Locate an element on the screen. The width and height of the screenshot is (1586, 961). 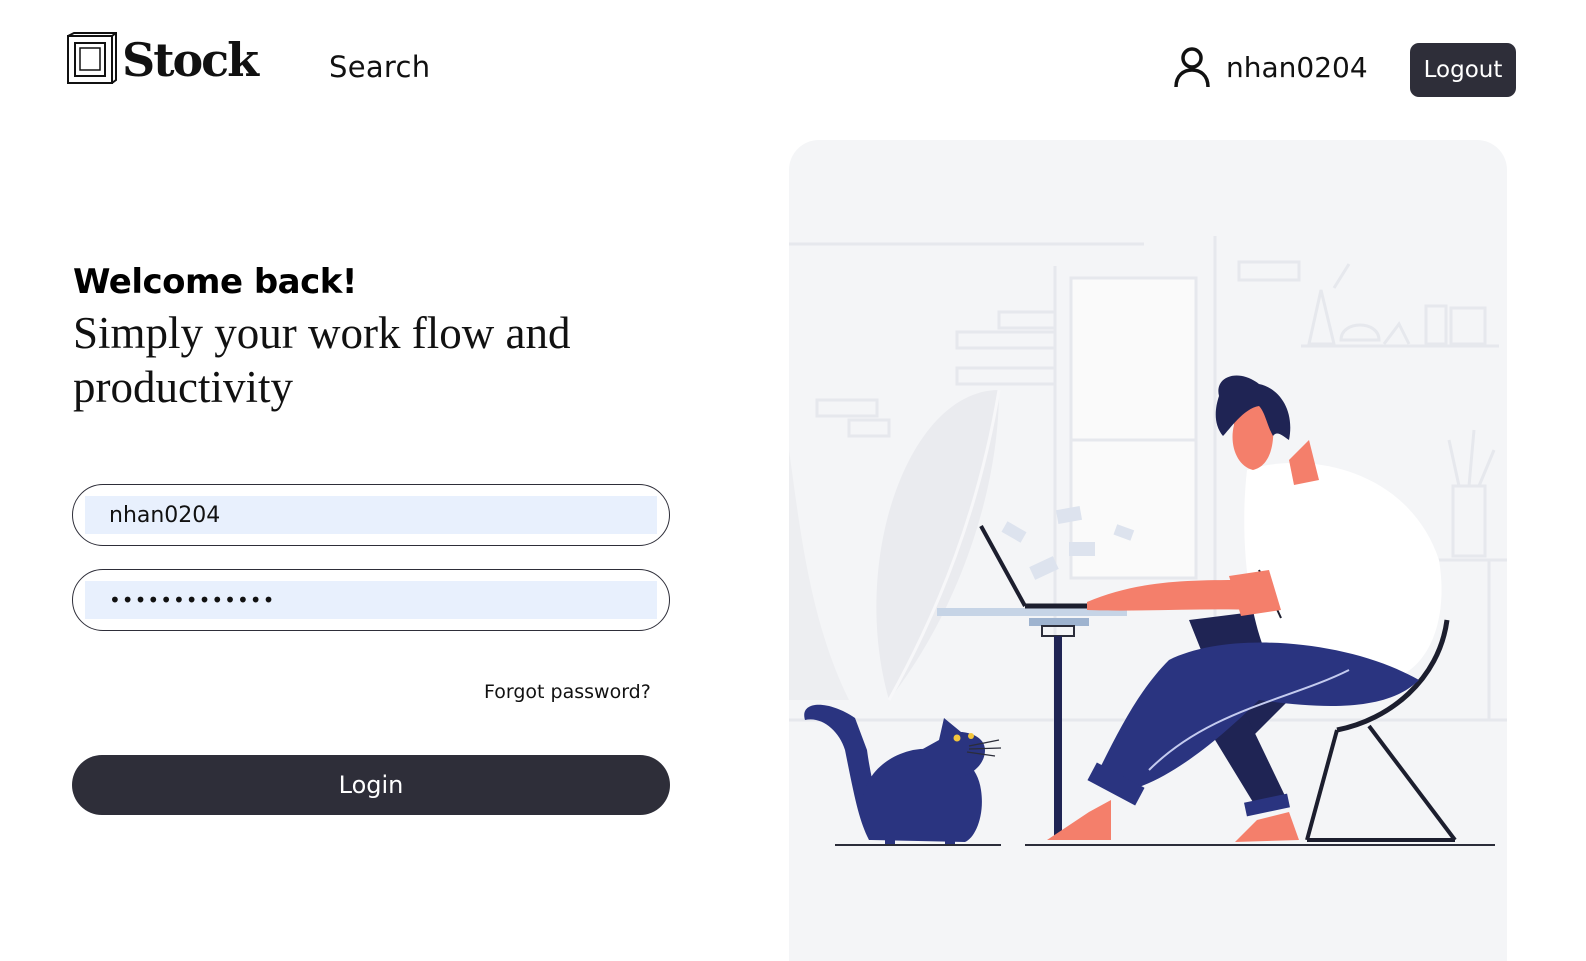
user-icon is located at coordinates (1192, 67).